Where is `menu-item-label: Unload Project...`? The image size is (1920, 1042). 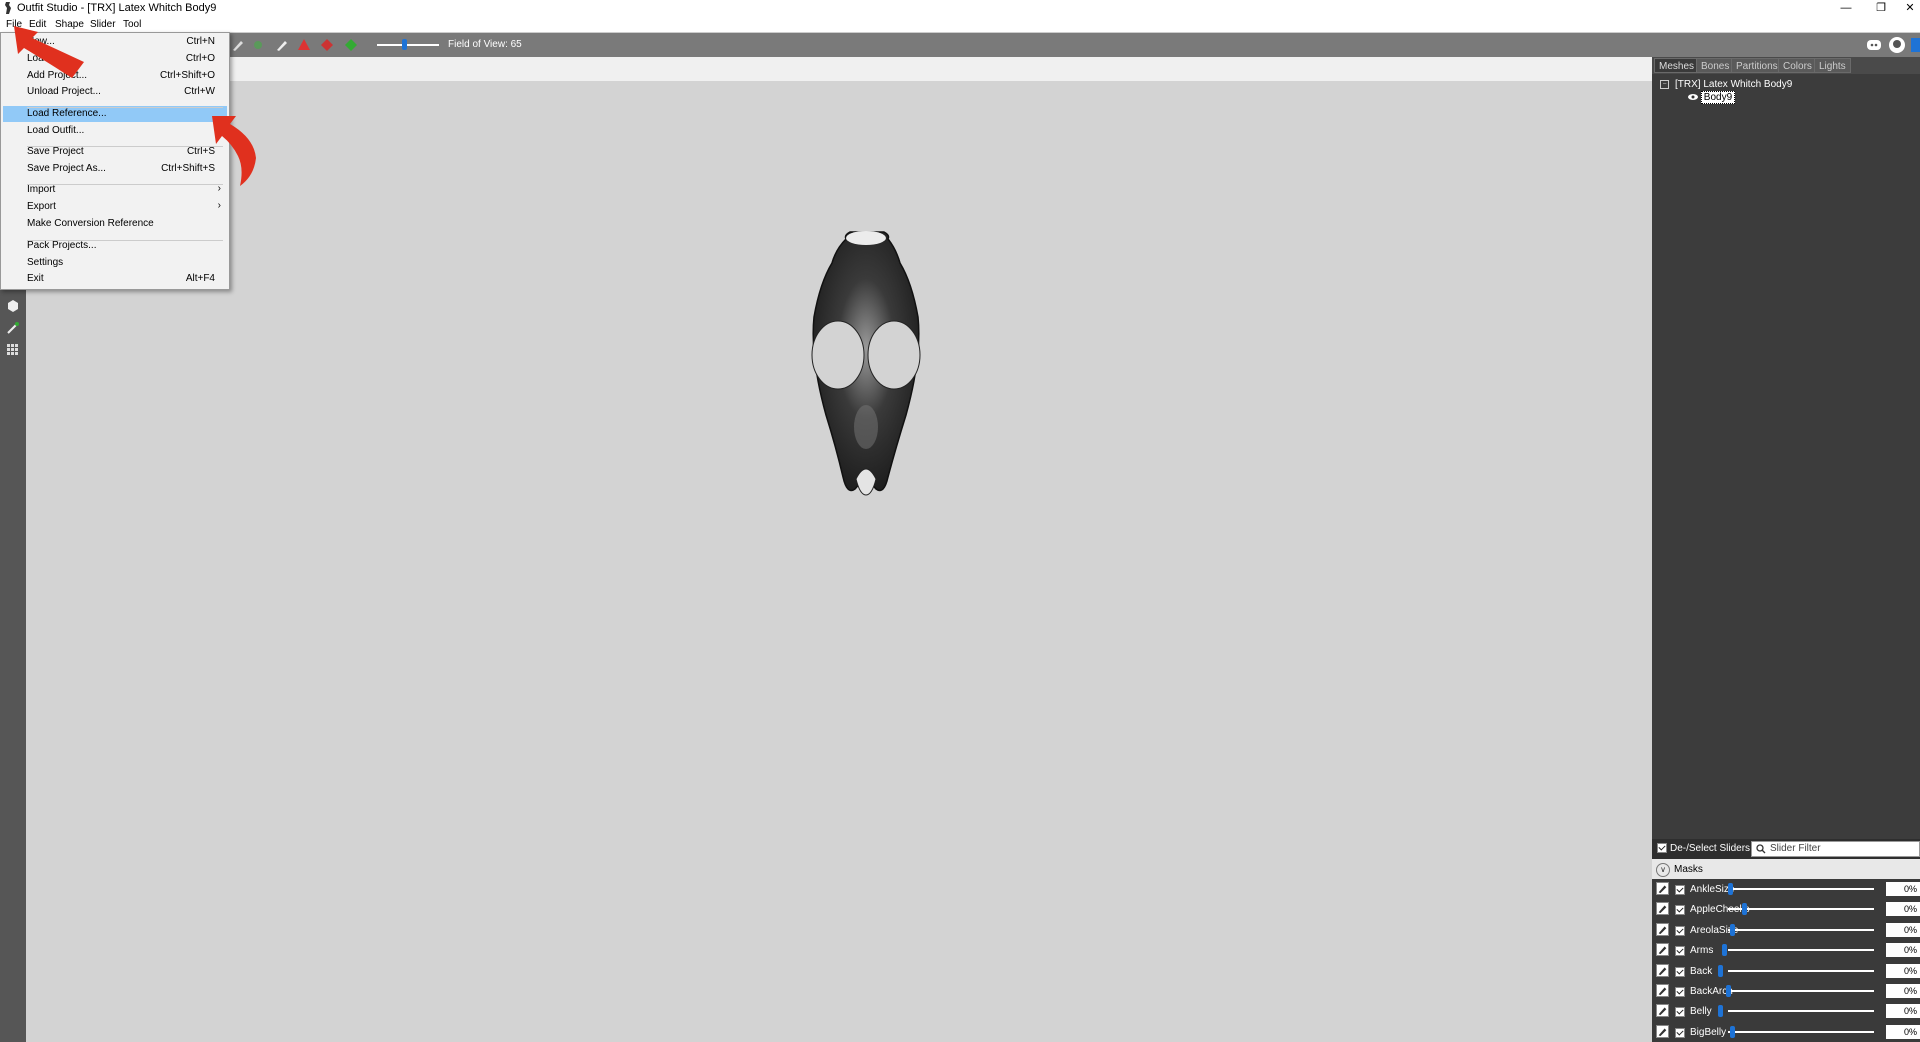 menu-item-label: Unload Project... is located at coordinates (64, 91).